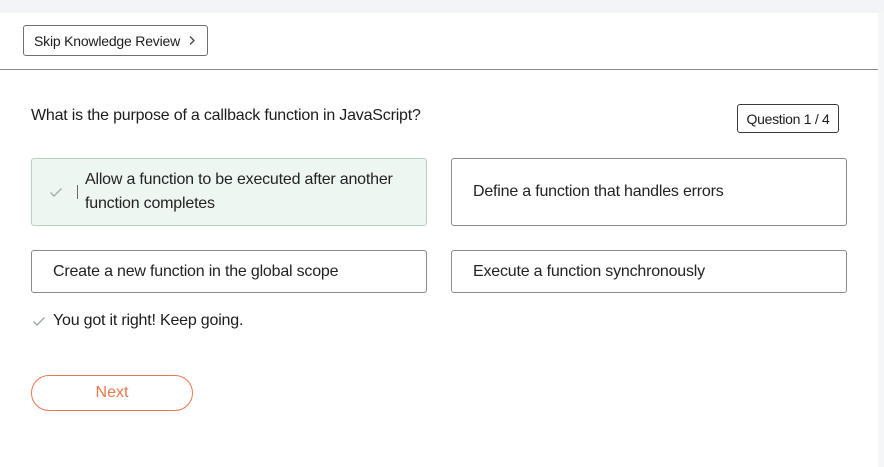 The height and width of the screenshot is (467, 884). I want to click on skip-button-label: Skip Knowledge Review, so click(107, 40).